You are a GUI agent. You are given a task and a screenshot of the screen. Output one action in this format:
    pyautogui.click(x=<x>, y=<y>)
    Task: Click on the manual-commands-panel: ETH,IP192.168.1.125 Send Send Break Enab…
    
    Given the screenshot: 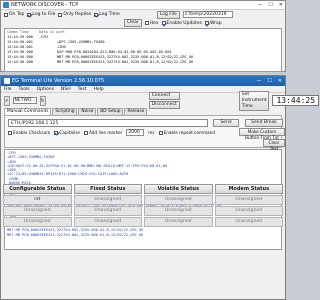 What is the action you would take?
    pyautogui.click(x=144, y=133)
    